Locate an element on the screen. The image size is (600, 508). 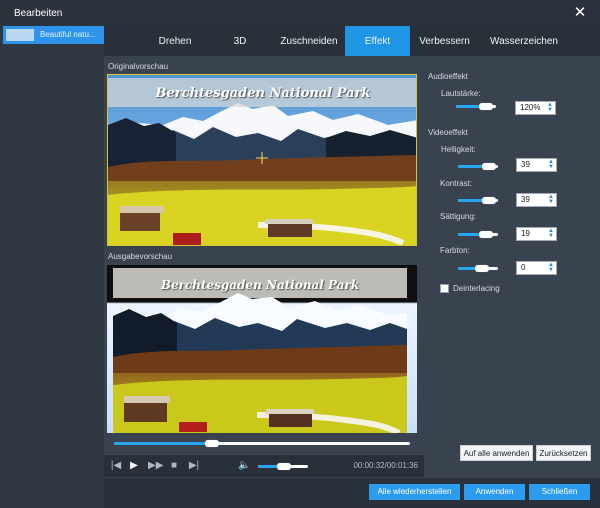
title-bar: Bearbeiten ✕ is located at coordinates (300, 13).